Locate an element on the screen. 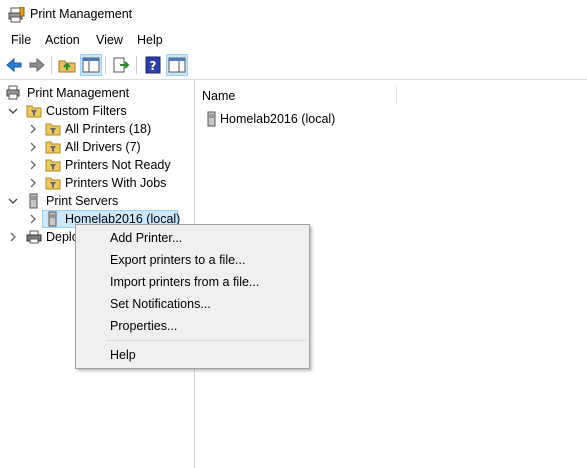 This screenshot has height=468, width=587. menu-file: File is located at coordinates (21, 40).